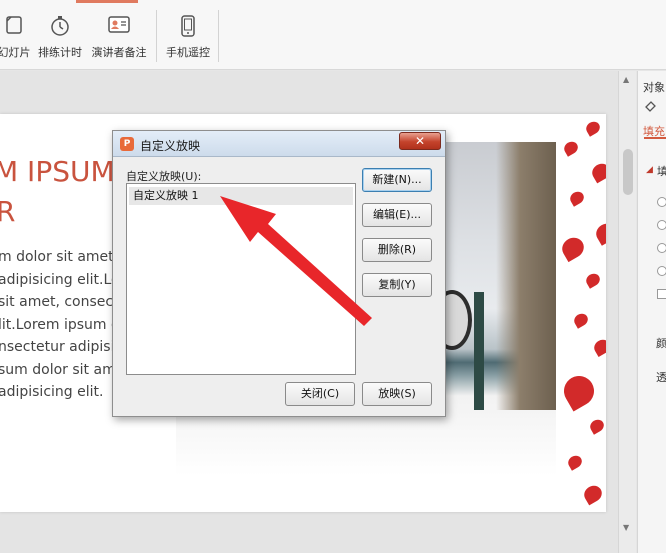 The width and height of the screenshot is (666, 553). I want to click on slides-button: 幻灯片, so click(17, 39).